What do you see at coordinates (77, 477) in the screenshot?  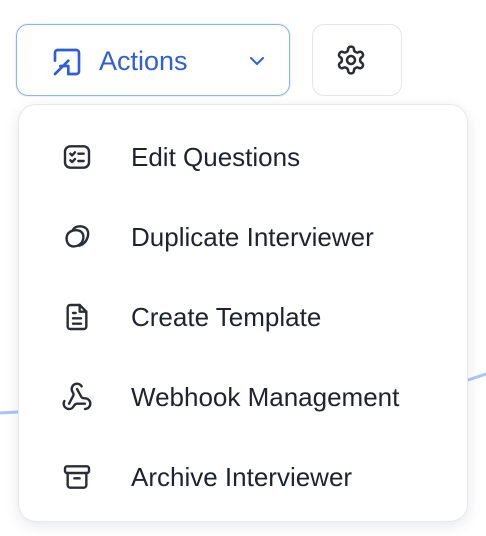 I see `archive-icon` at bounding box center [77, 477].